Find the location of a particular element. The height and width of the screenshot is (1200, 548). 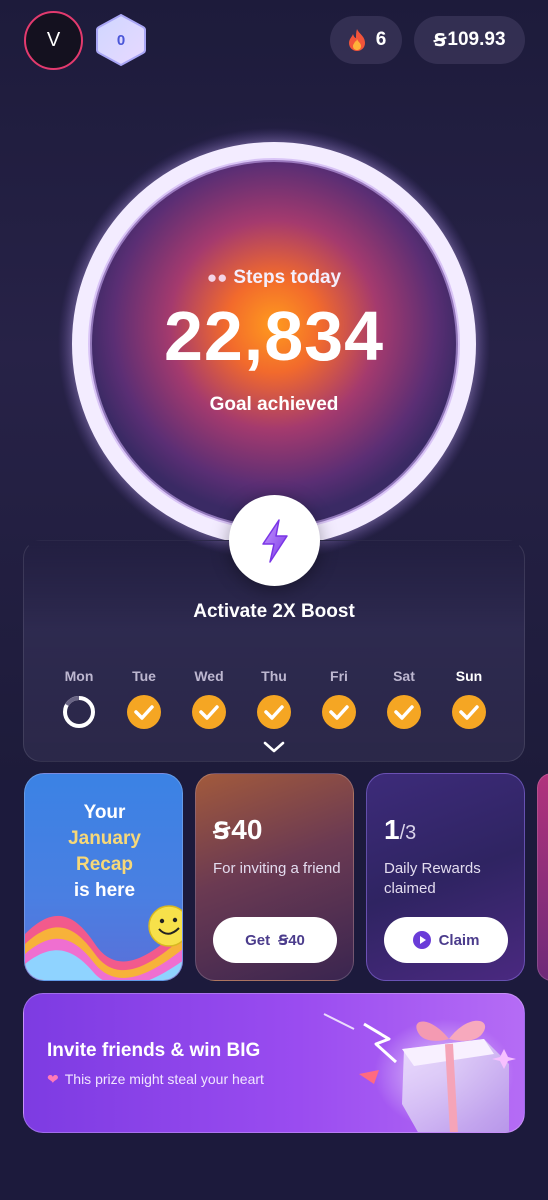

level-badge: 0 is located at coordinates (121, 40).